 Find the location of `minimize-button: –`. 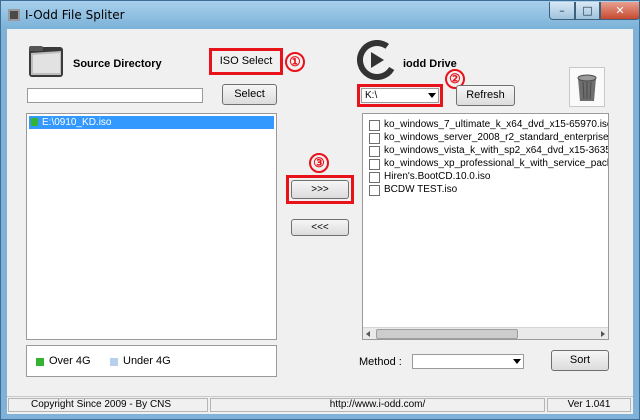

minimize-button: – is located at coordinates (562, 11).